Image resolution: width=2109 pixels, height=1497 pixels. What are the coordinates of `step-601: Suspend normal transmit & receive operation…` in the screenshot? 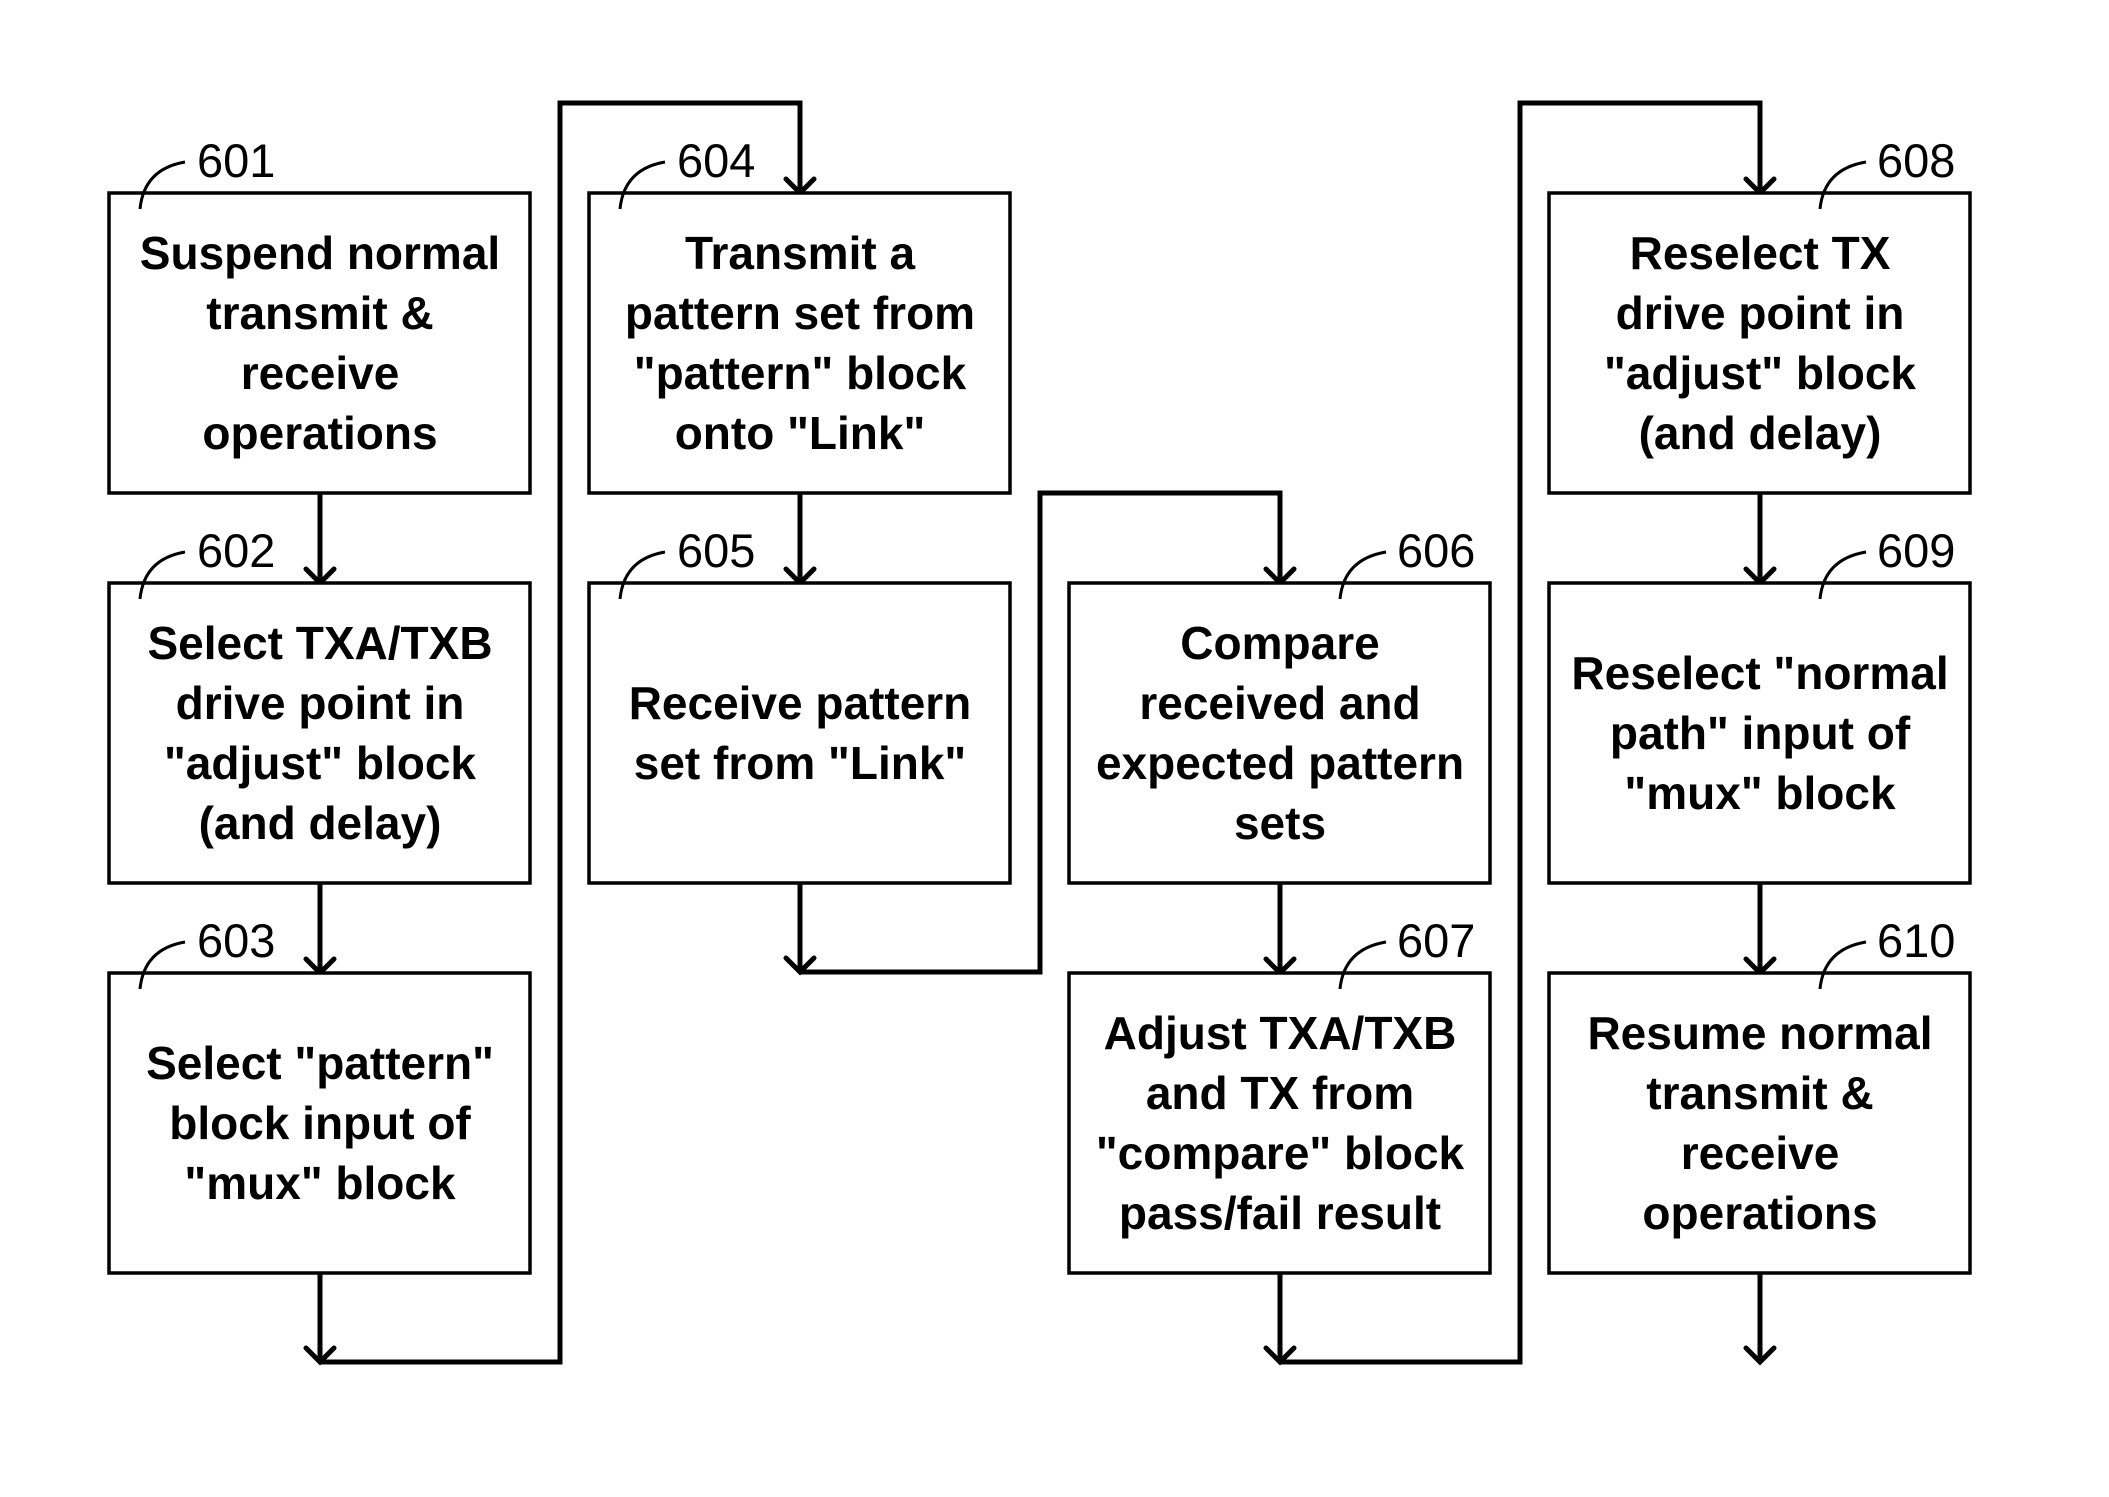 It's located at (319, 314).